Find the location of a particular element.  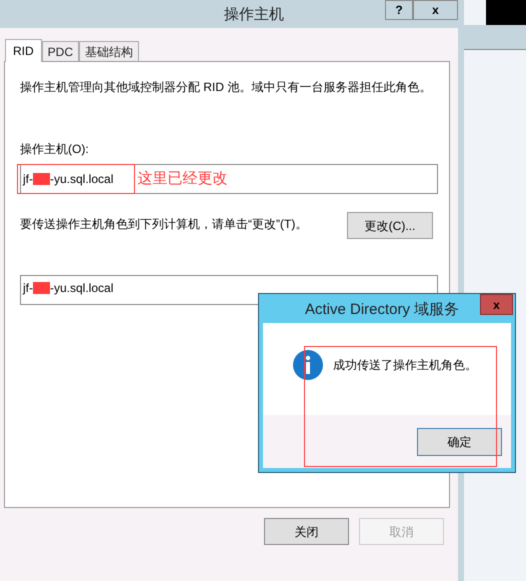

help-button: ? is located at coordinates (399, 10).